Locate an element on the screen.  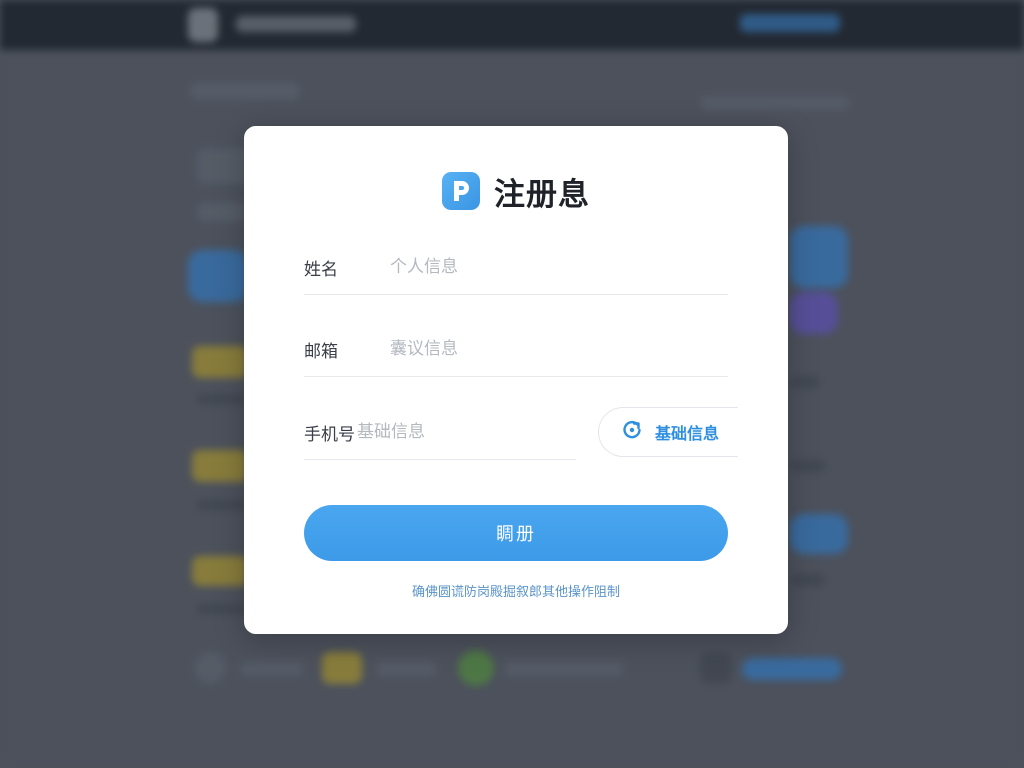
name-label: 姓名 is located at coordinates (321, 269).